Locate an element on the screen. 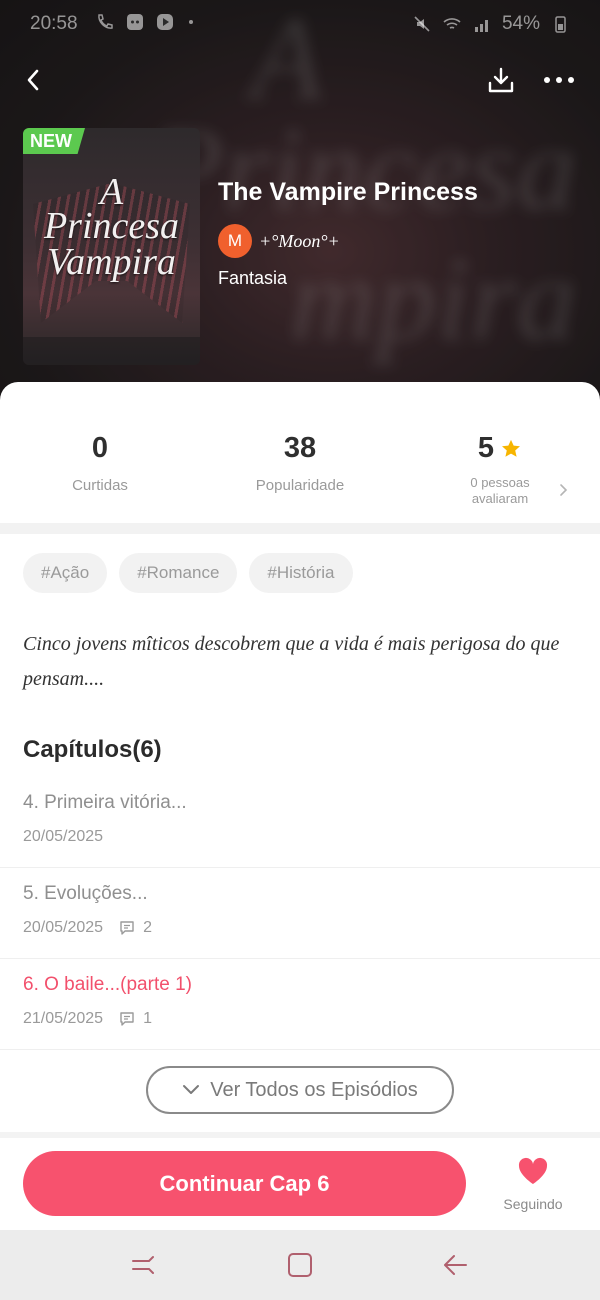  battery-icon is located at coordinates (560, 24).